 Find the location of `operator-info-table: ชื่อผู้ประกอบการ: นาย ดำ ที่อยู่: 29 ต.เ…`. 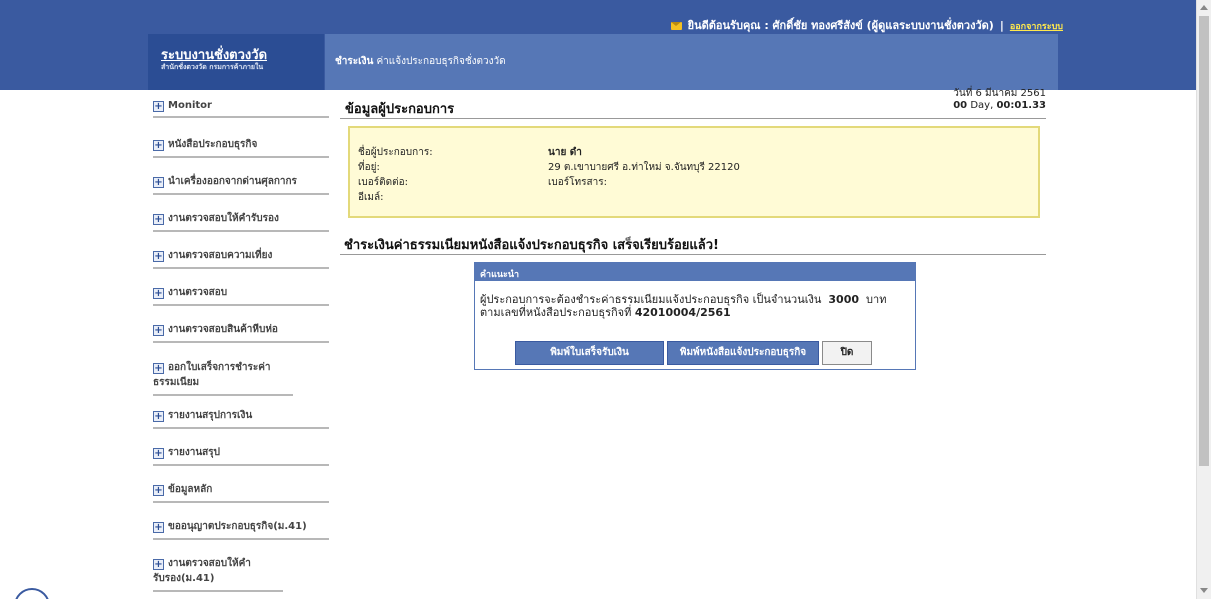

operator-info-table: ชื่อผู้ประกอบการ: นาย ดำ ที่อยู่: 29 ต.เ… is located at coordinates (549, 175).